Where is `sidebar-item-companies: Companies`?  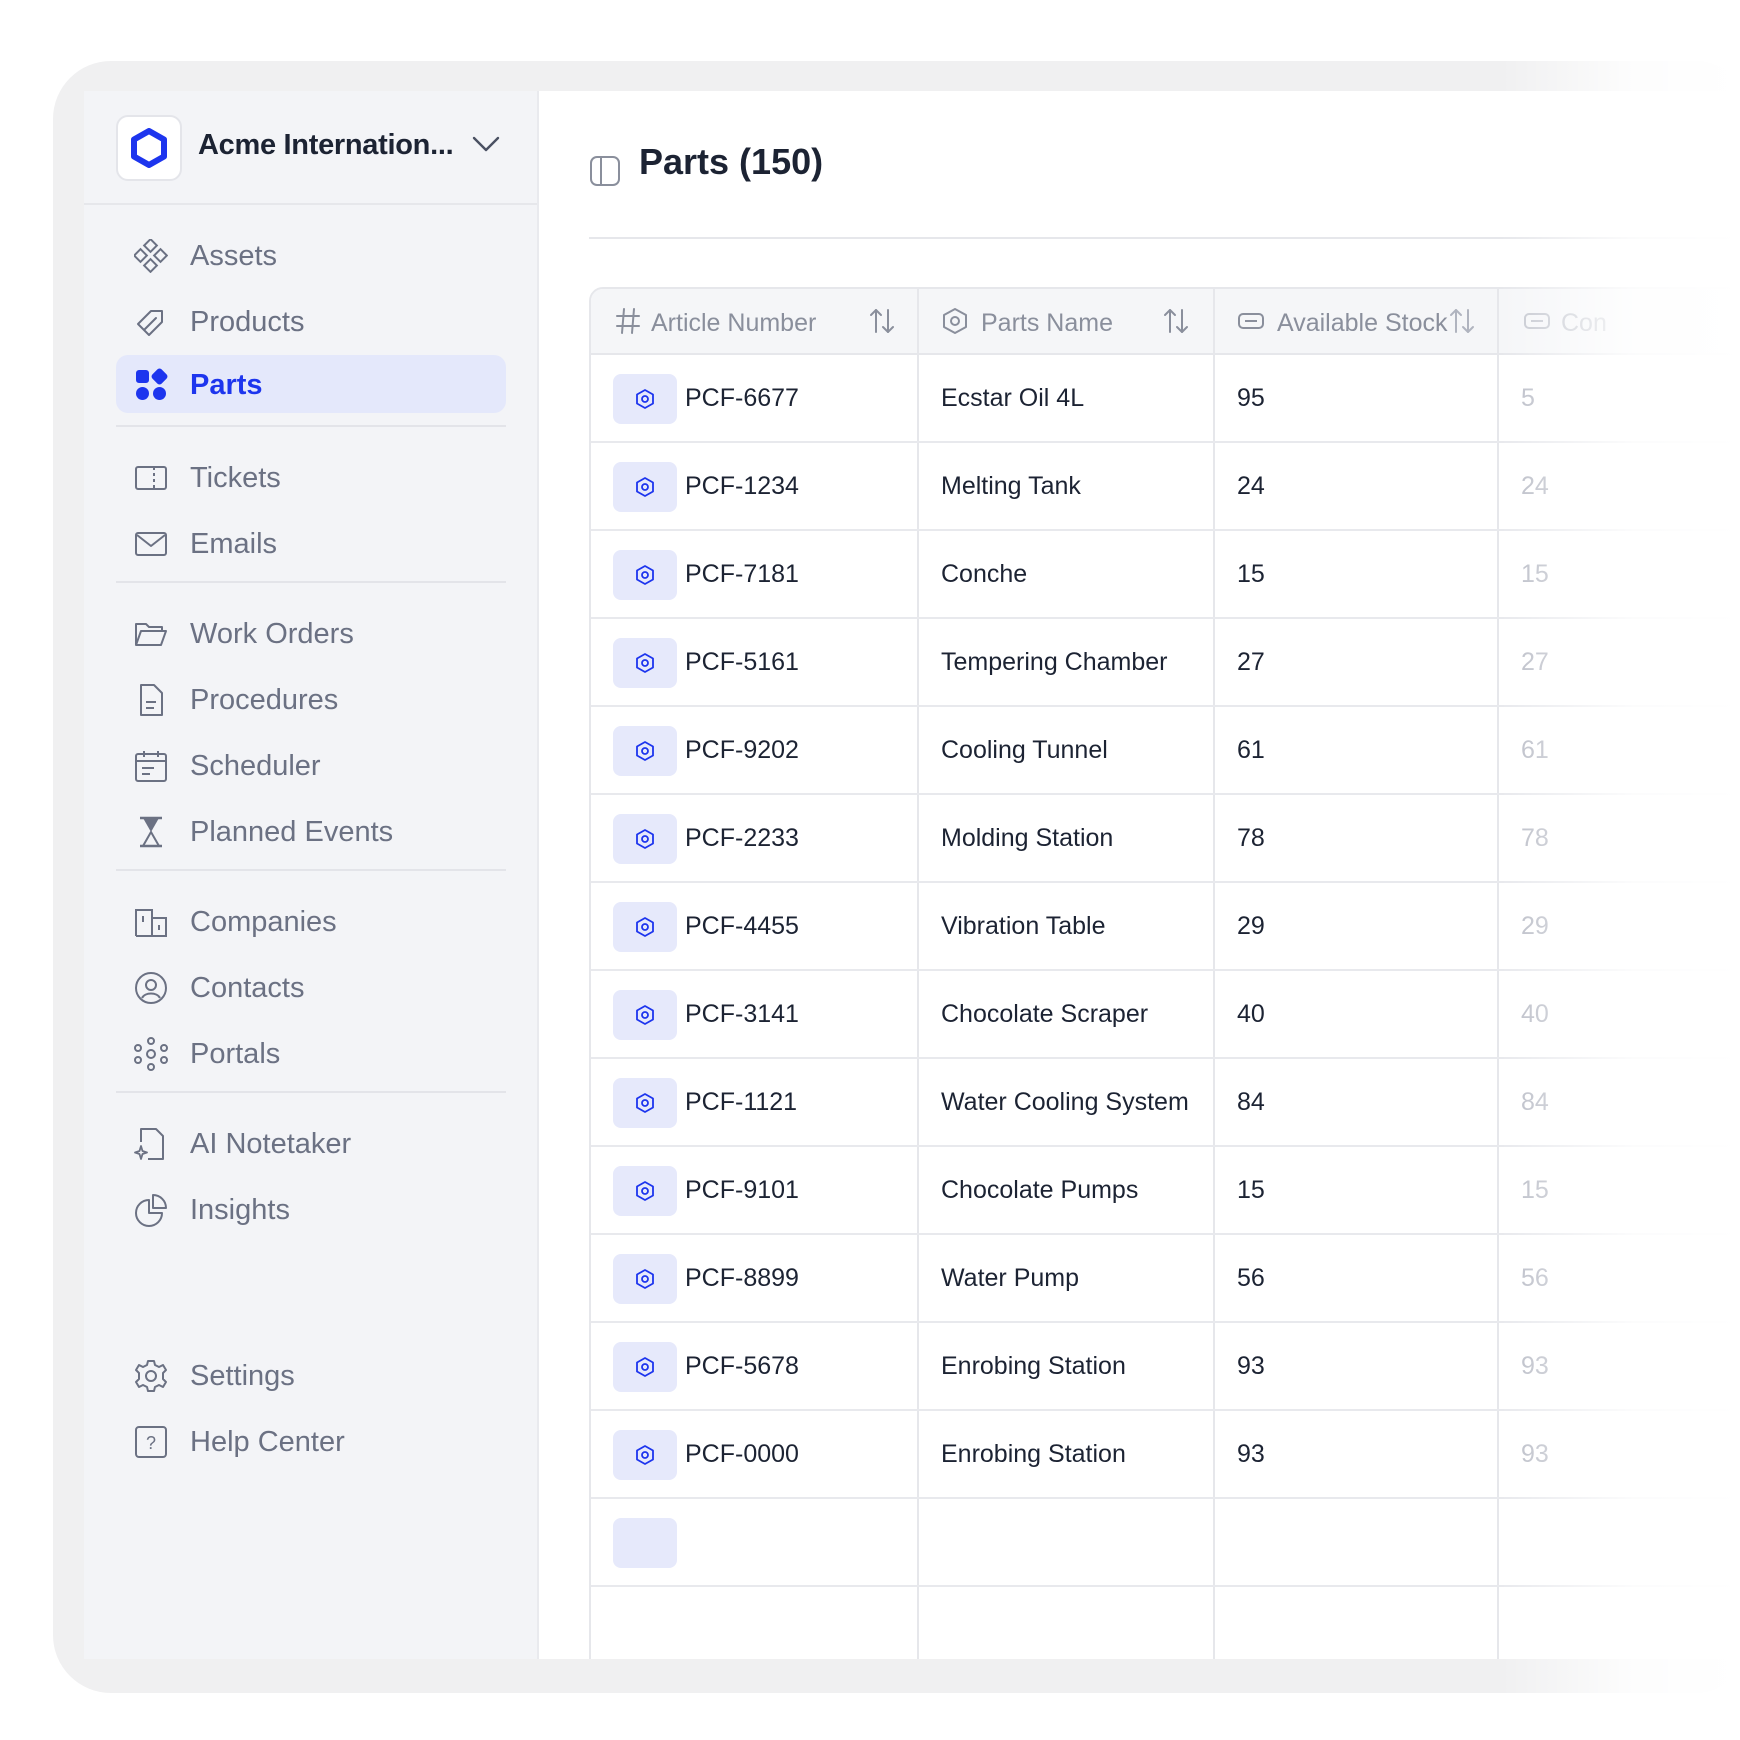
sidebar-item-companies: Companies is located at coordinates (311, 921).